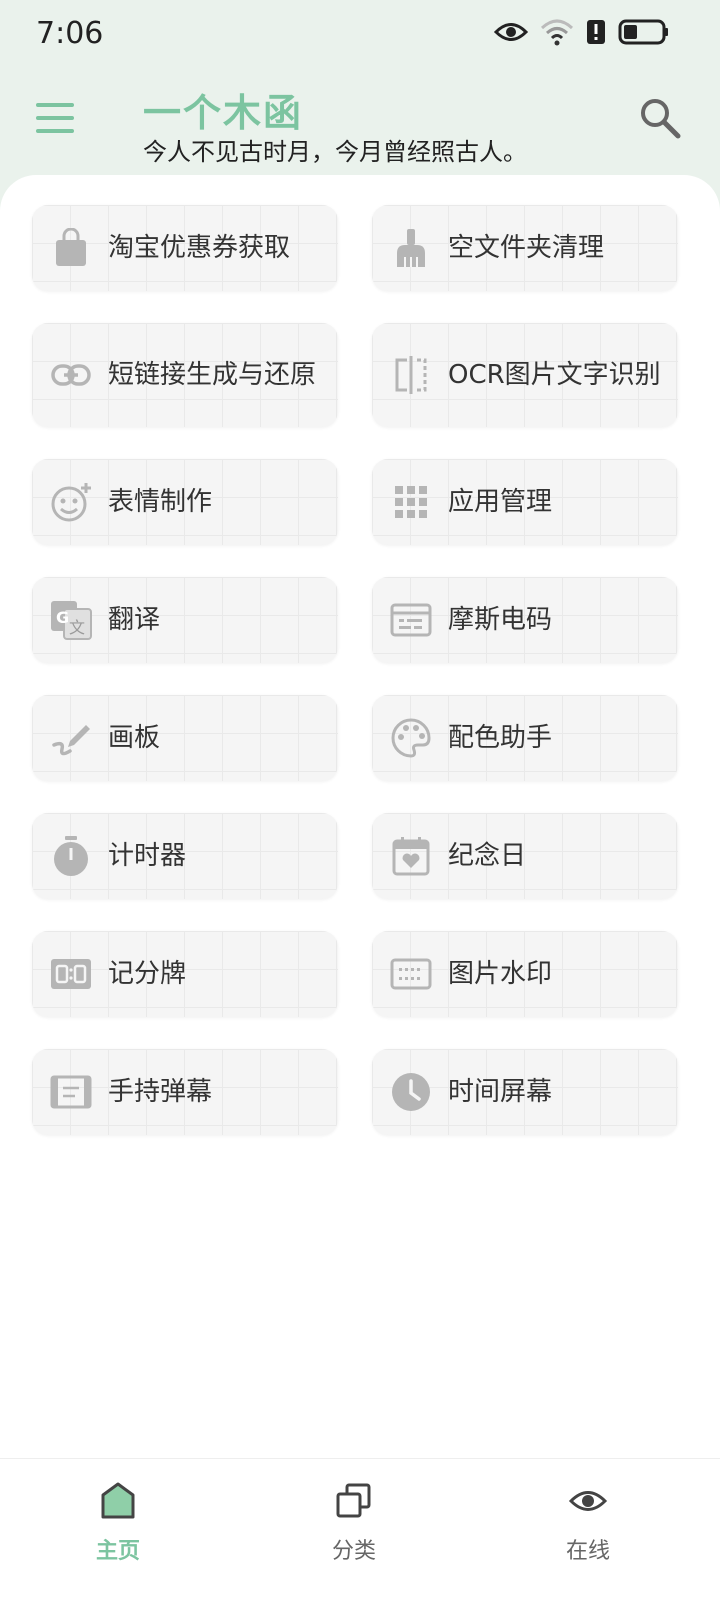  What do you see at coordinates (71, 248) in the screenshot?
I see `shopping-bag-icon` at bounding box center [71, 248].